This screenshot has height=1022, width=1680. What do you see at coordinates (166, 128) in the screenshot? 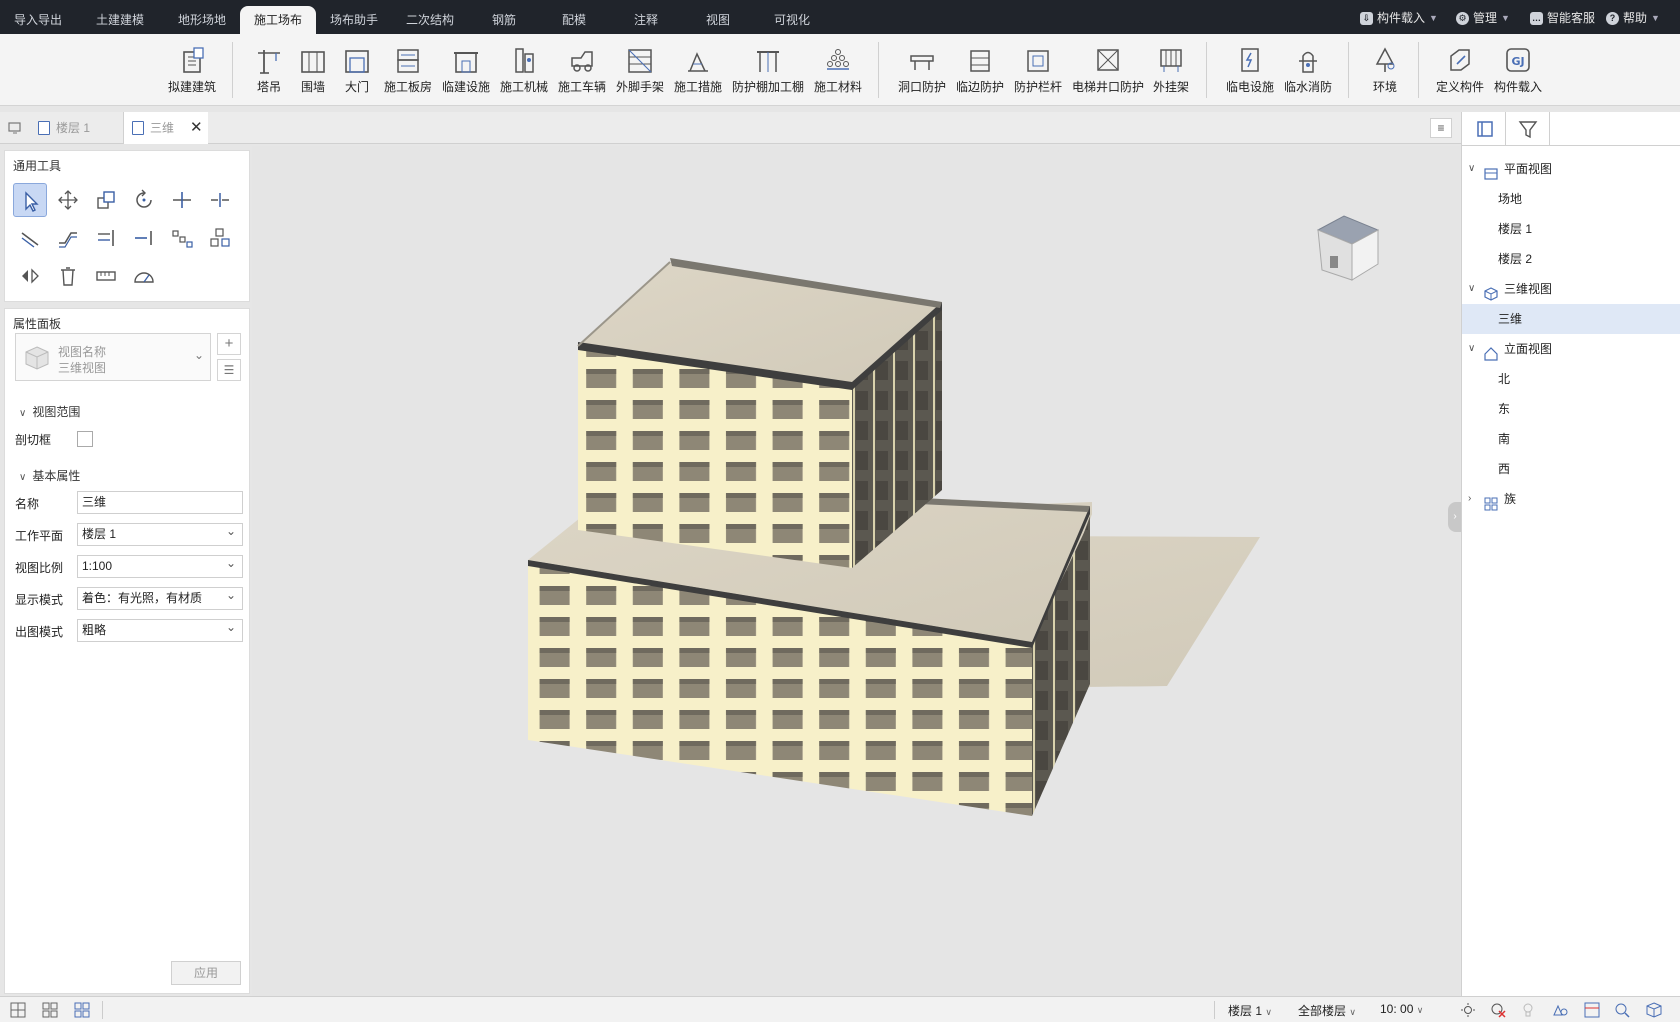
I see `doc-tab-3d: 三维 ✕` at bounding box center [166, 128].